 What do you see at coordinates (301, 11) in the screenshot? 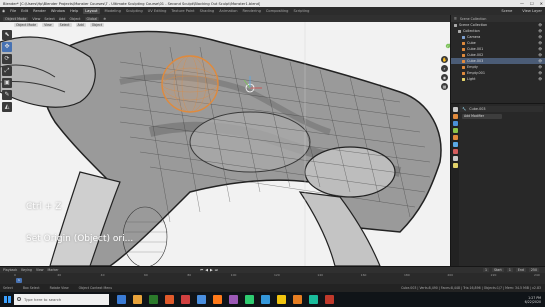
I see `workspace-tab-scripting: Scripting` at bounding box center [301, 11].